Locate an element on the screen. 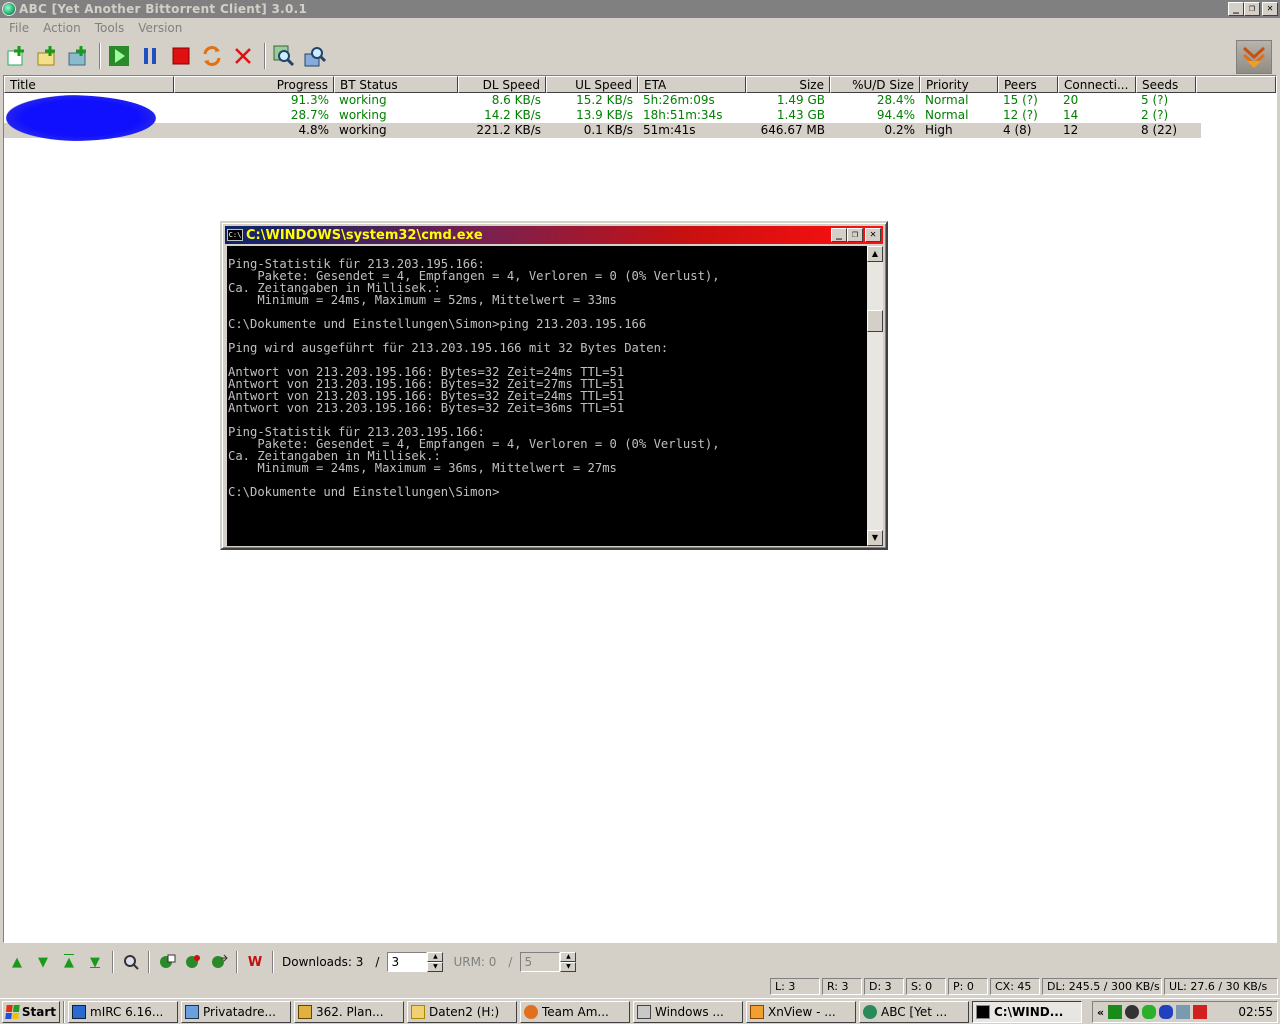  col-ud-size: %U/D Size is located at coordinates (875, 84).